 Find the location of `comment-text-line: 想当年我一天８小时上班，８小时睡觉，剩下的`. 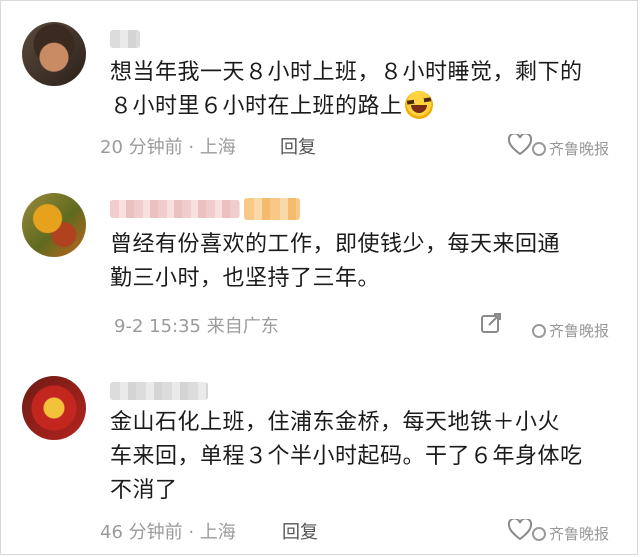

comment-text-line: 想当年我一天８小时上班，８小时睡觉，剩下的 is located at coordinates (346, 72).